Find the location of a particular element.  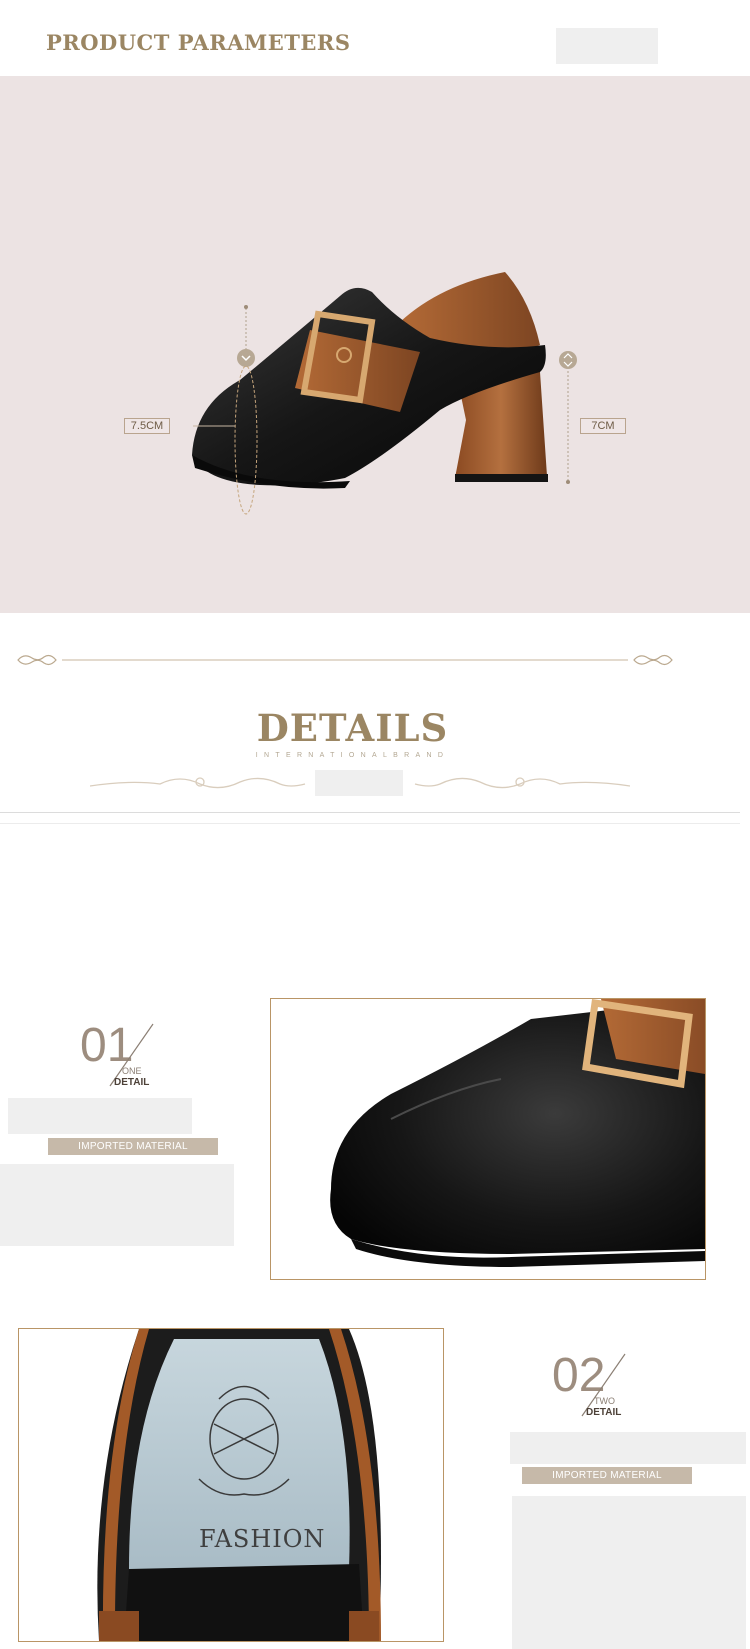

details-subtitle: INTERNATIONALBRAND is located at coordinates (352, 755).